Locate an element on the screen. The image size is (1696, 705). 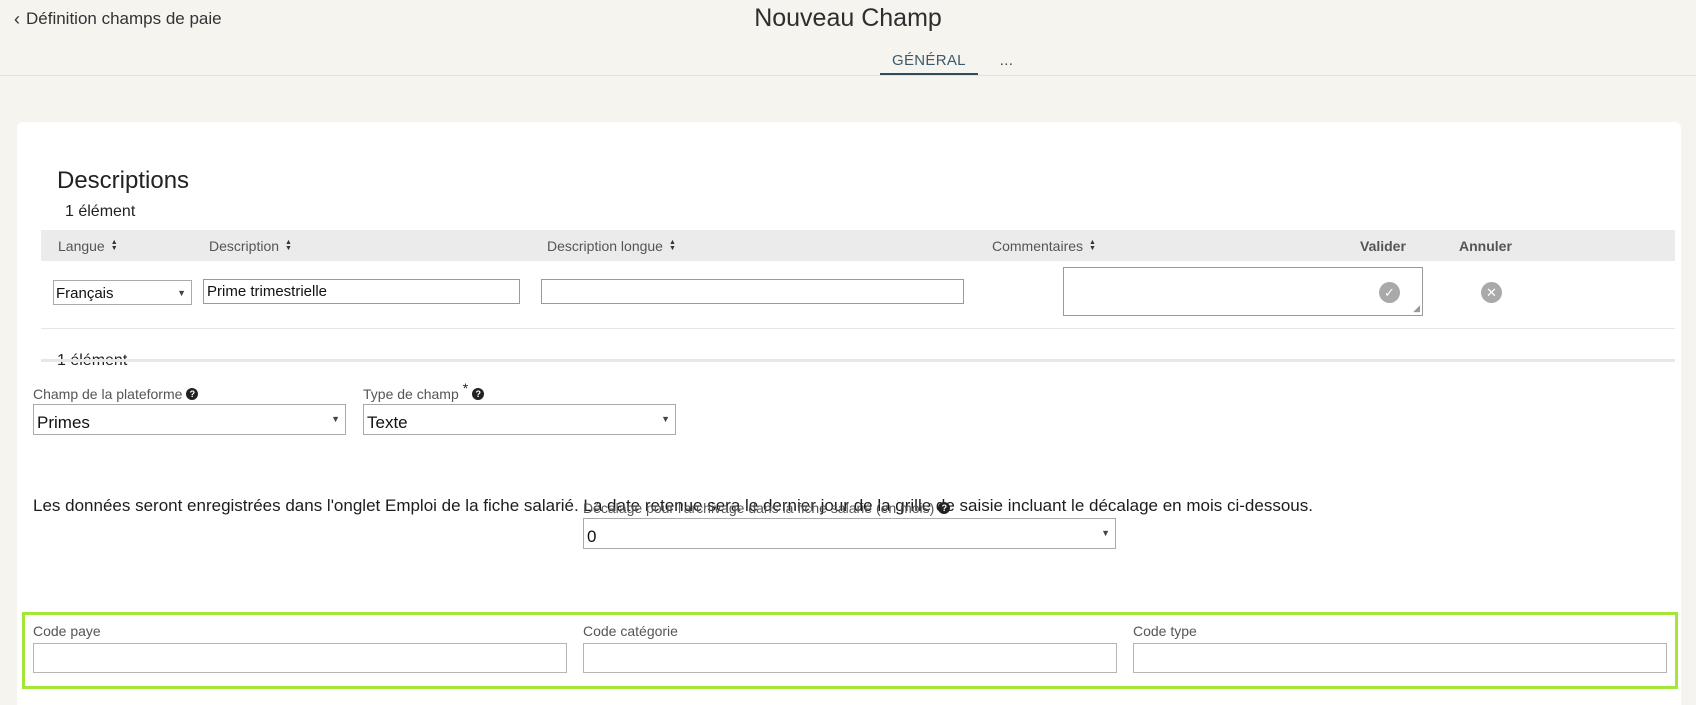
tab-general: GÉNÉRAL is located at coordinates (929, 62).